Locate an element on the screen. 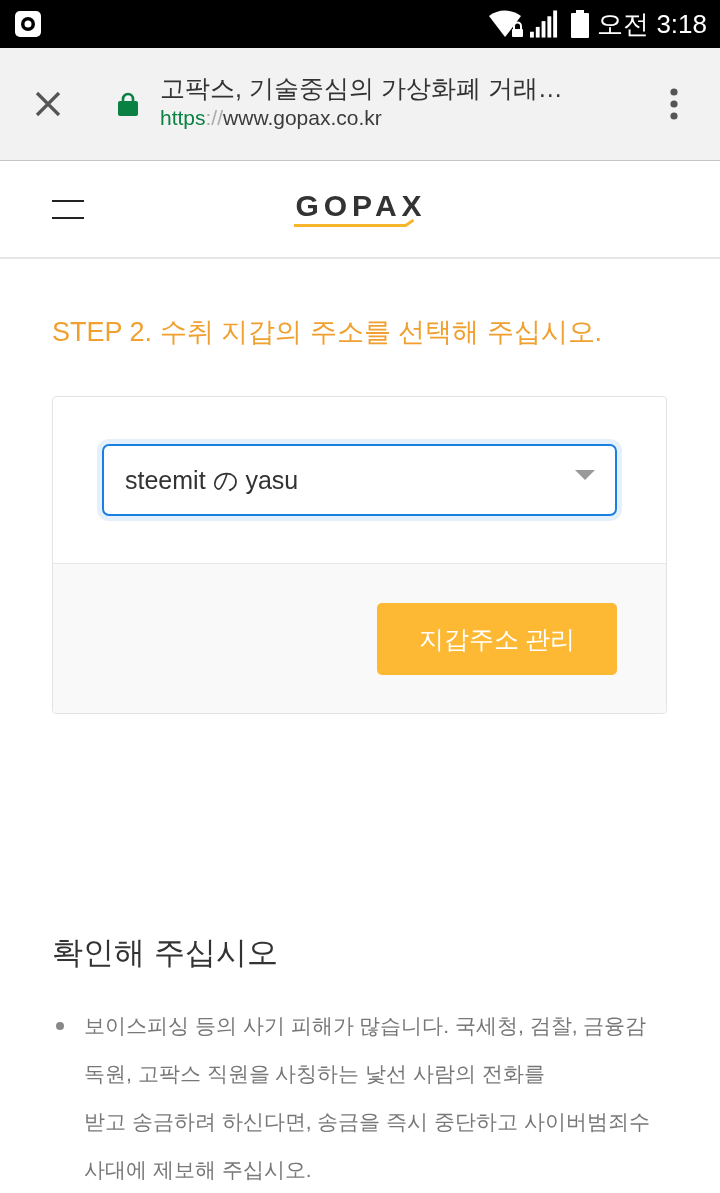  url-text: https://www.gopax.co.kr is located at coordinates (271, 118).